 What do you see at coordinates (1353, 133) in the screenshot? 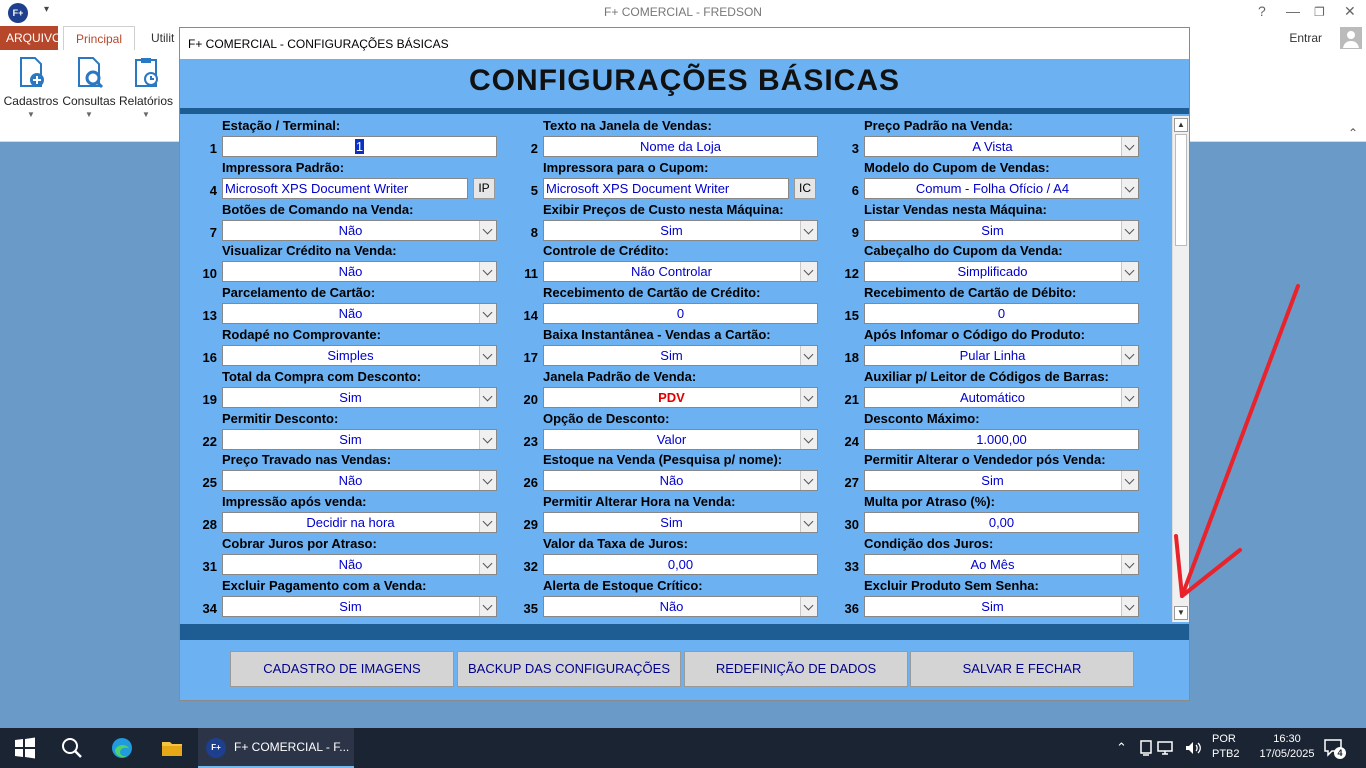
I see `collapse-ribbon-icon: ⌃` at bounding box center [1353, 133].